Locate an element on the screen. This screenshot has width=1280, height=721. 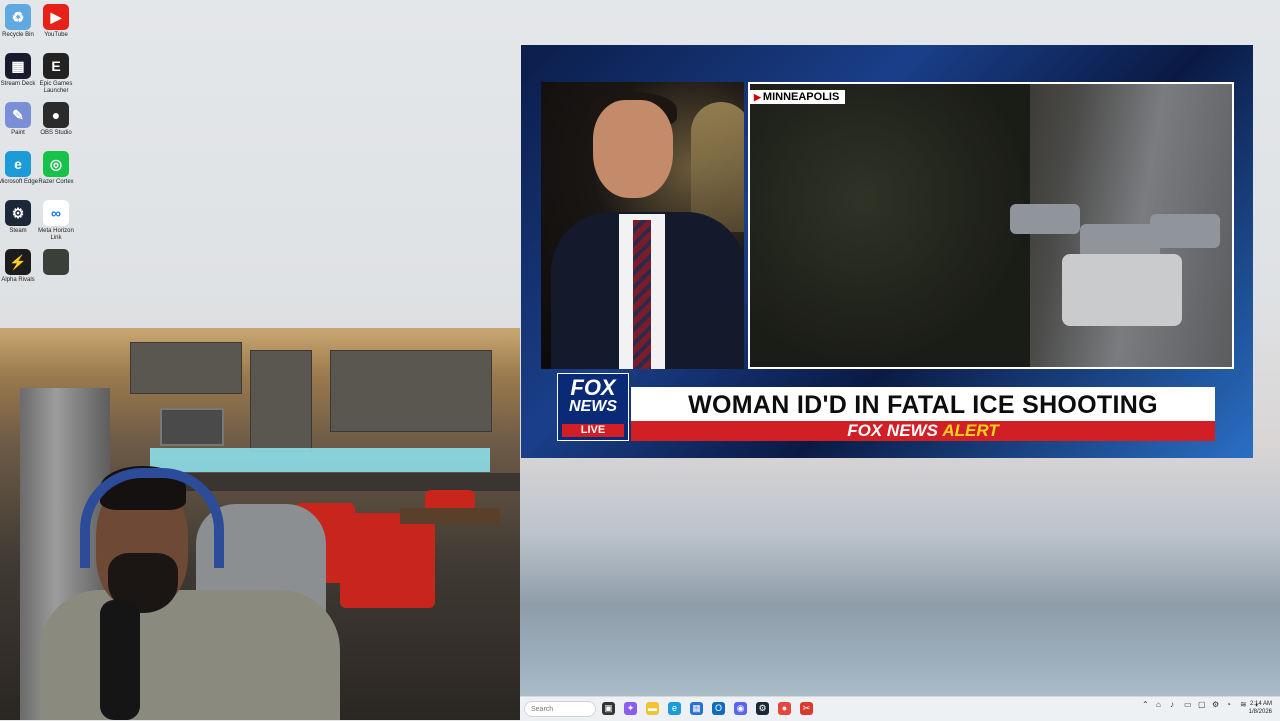
person-hoodie is located at coordinates (190, 655).